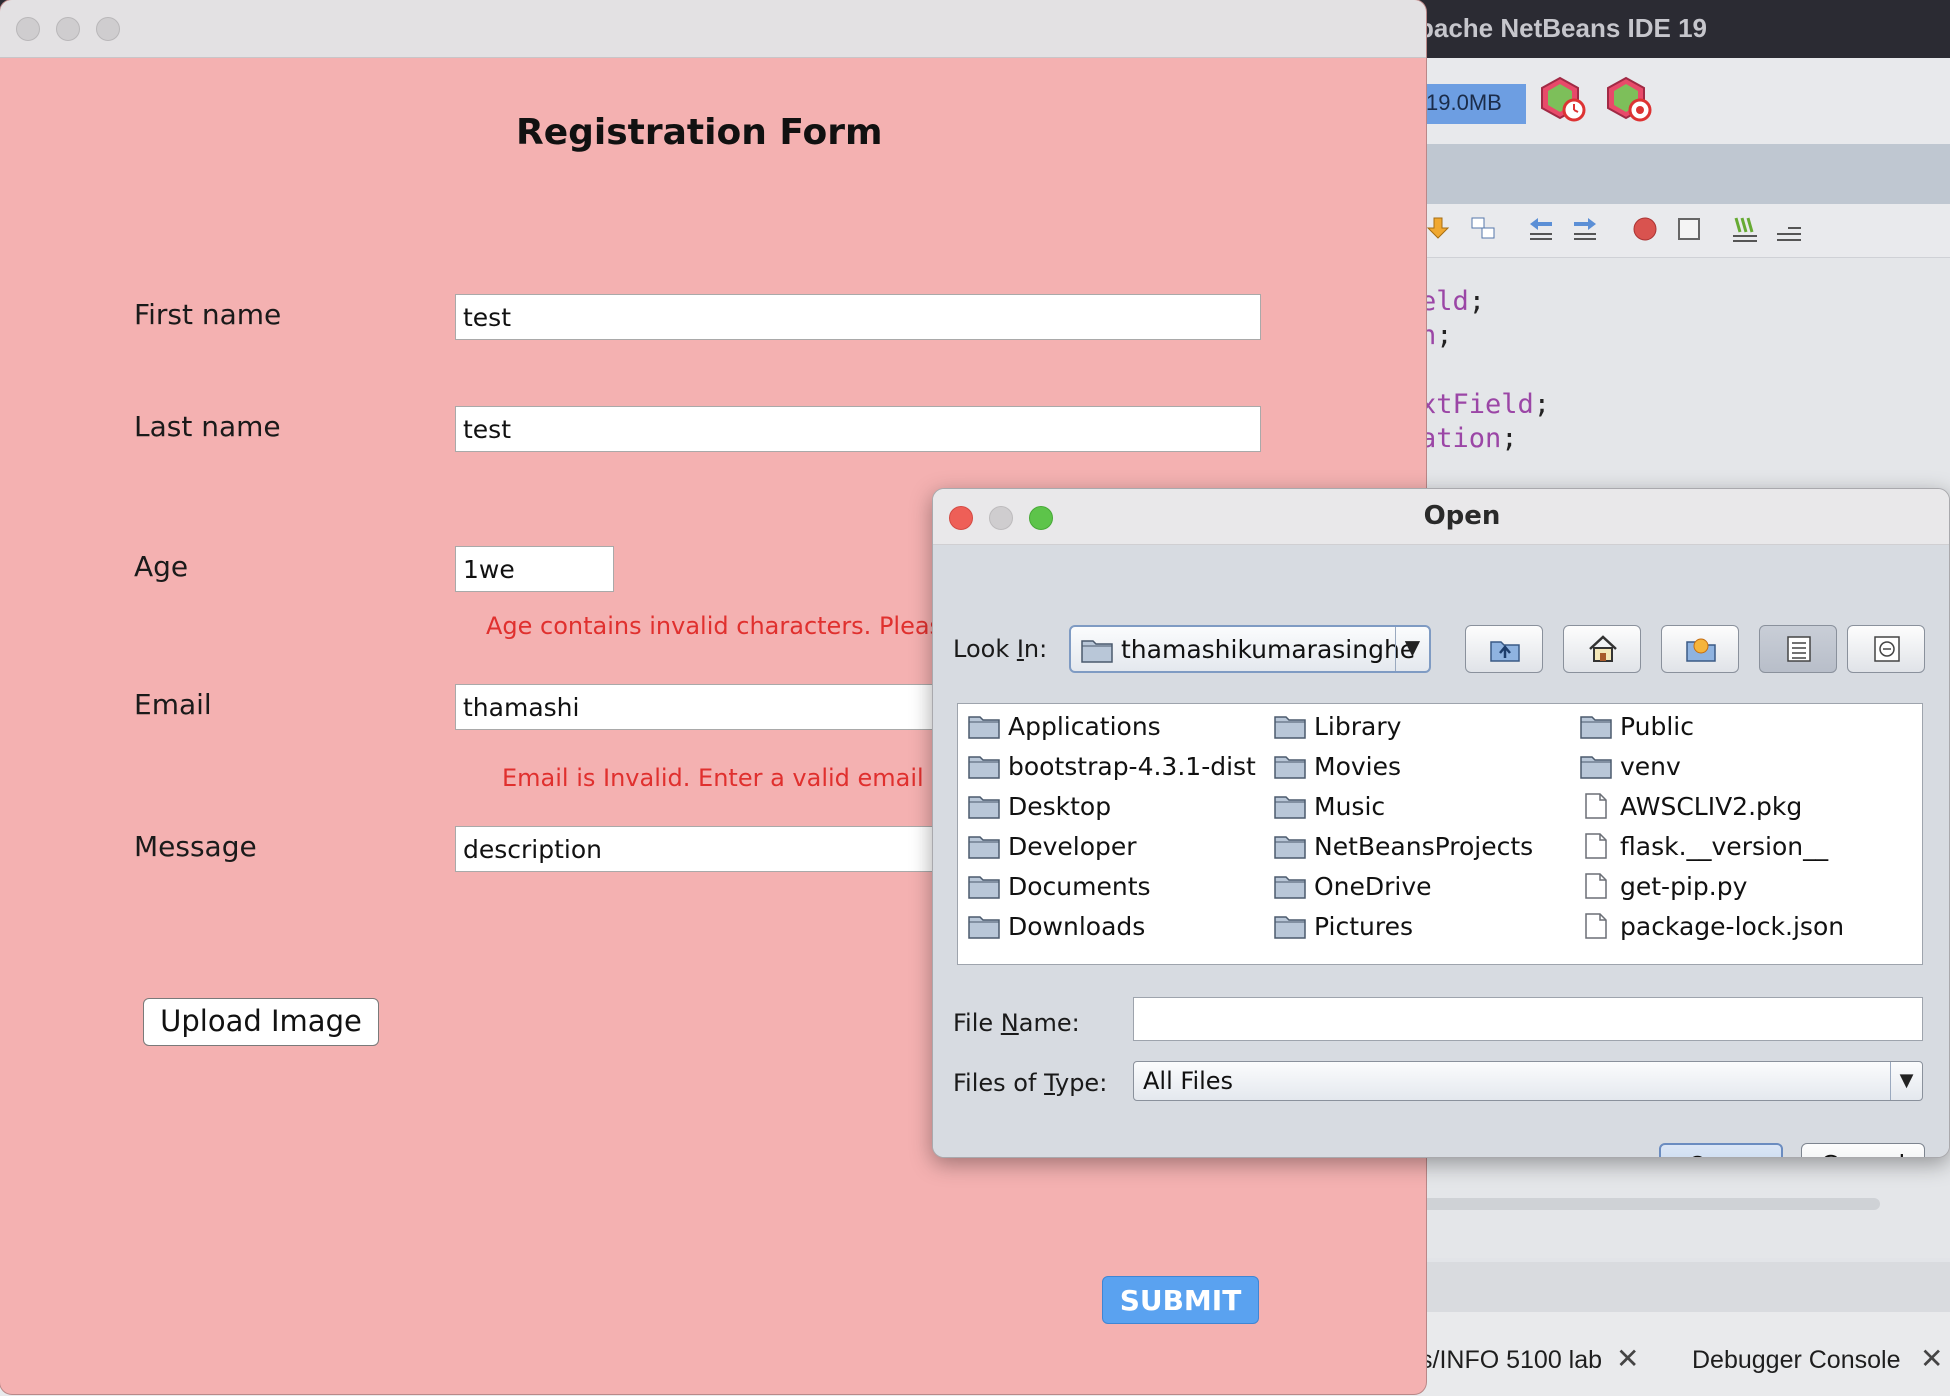 The width and height of the screenshot is (1950, 1396). I want to click on email-error-message: Email is Invalid. Enter a valid email, so click(713, 778).